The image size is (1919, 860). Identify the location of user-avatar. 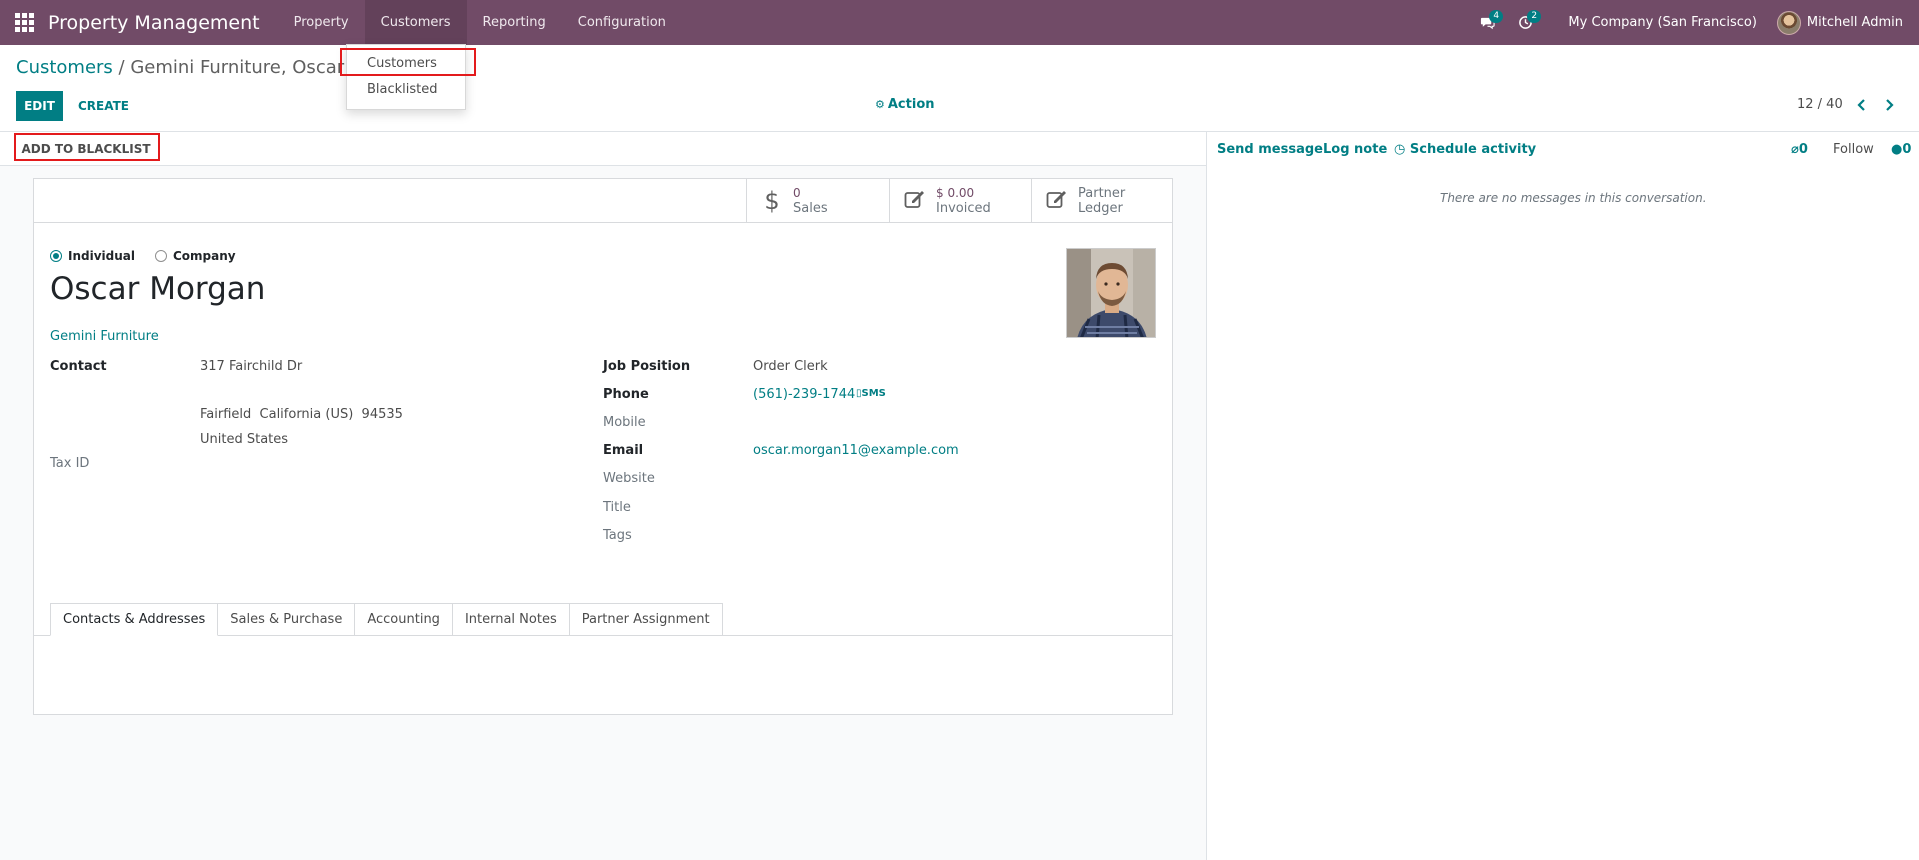
(1788, 22).